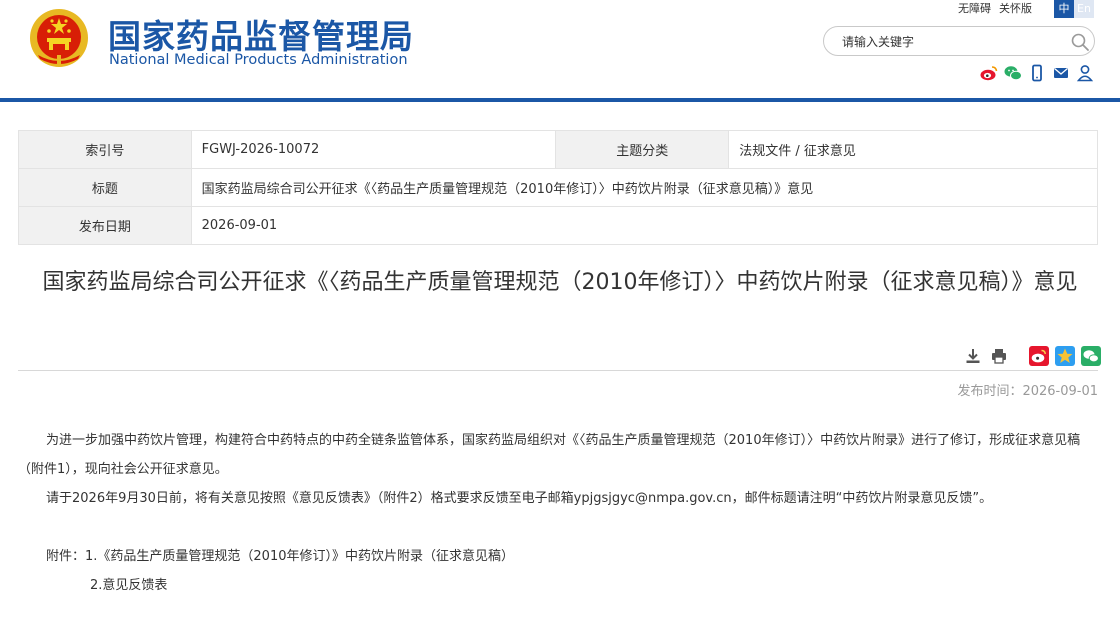  I want to click on date-label: 发布日期, so click(105, 225).